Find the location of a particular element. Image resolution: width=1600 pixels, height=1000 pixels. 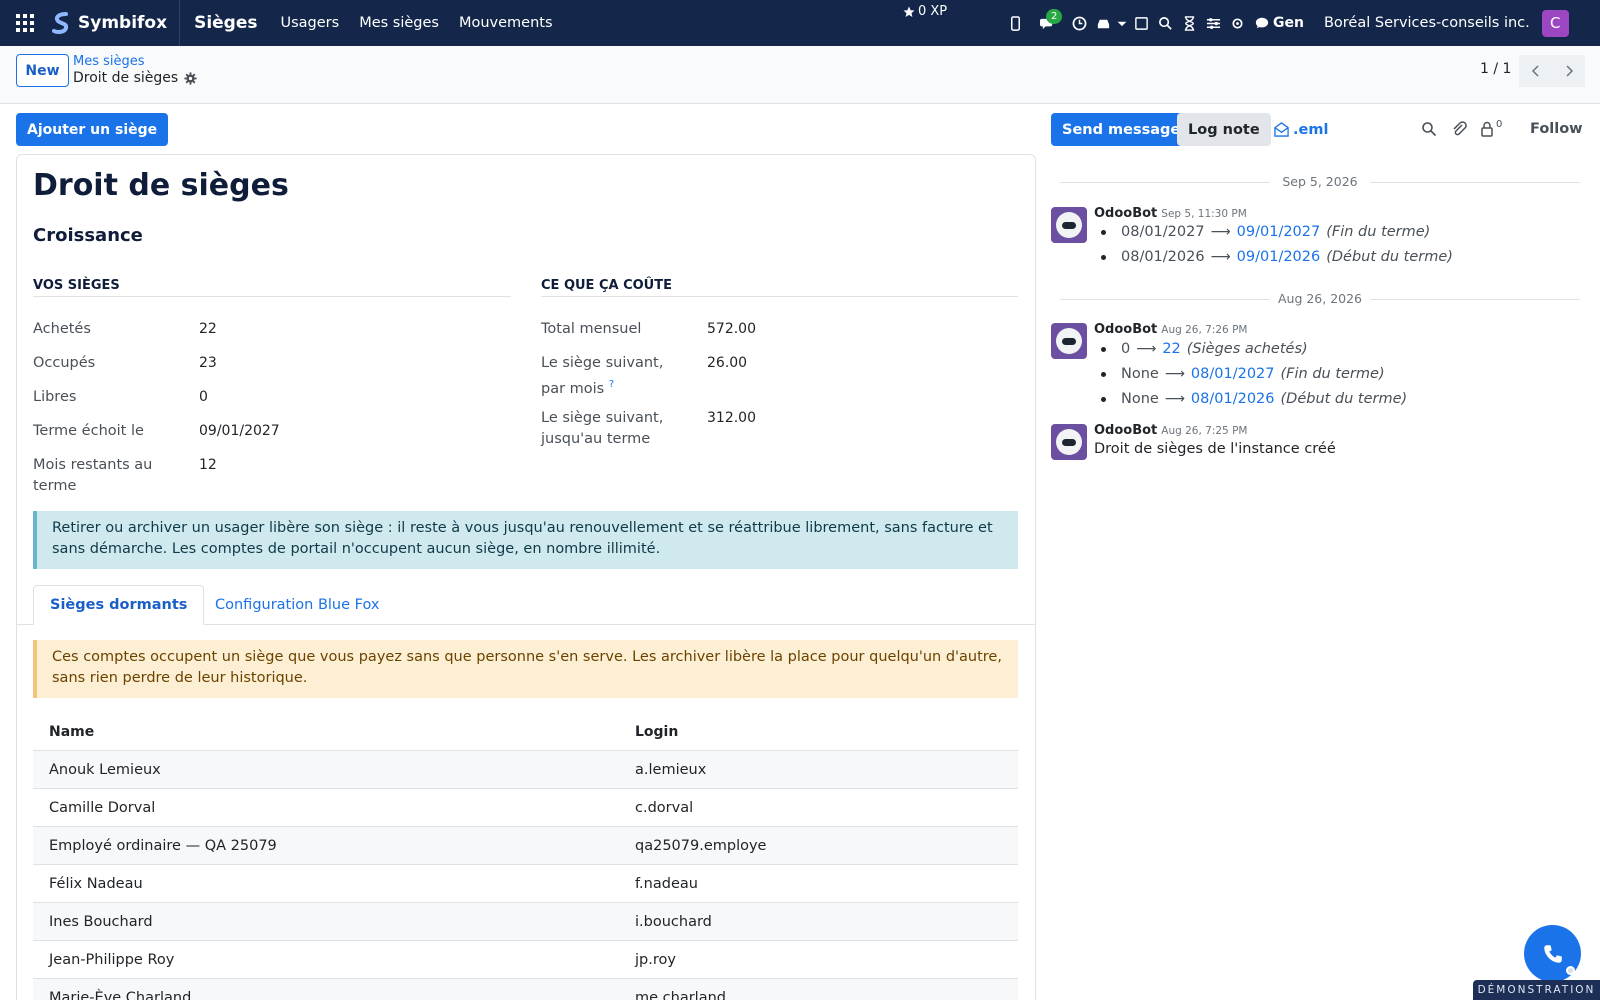

message-time: Aug 26, 7:26 PM is located at coordinates (1204, 330).